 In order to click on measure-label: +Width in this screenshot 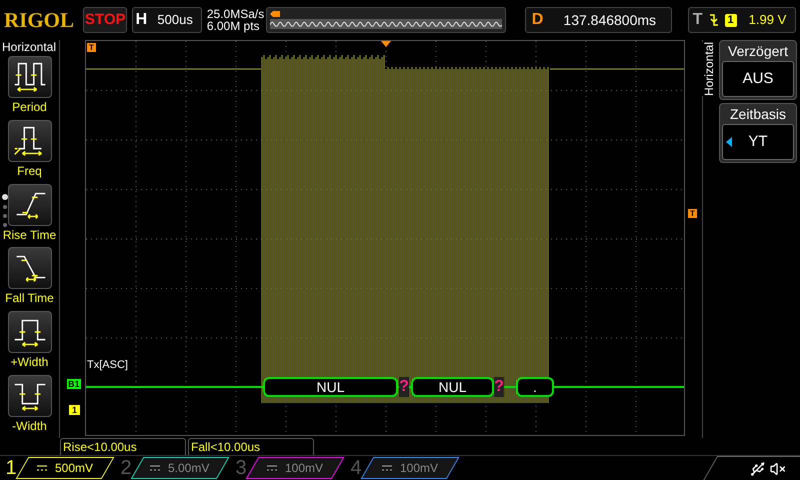, I will do `click(29, 363)`.